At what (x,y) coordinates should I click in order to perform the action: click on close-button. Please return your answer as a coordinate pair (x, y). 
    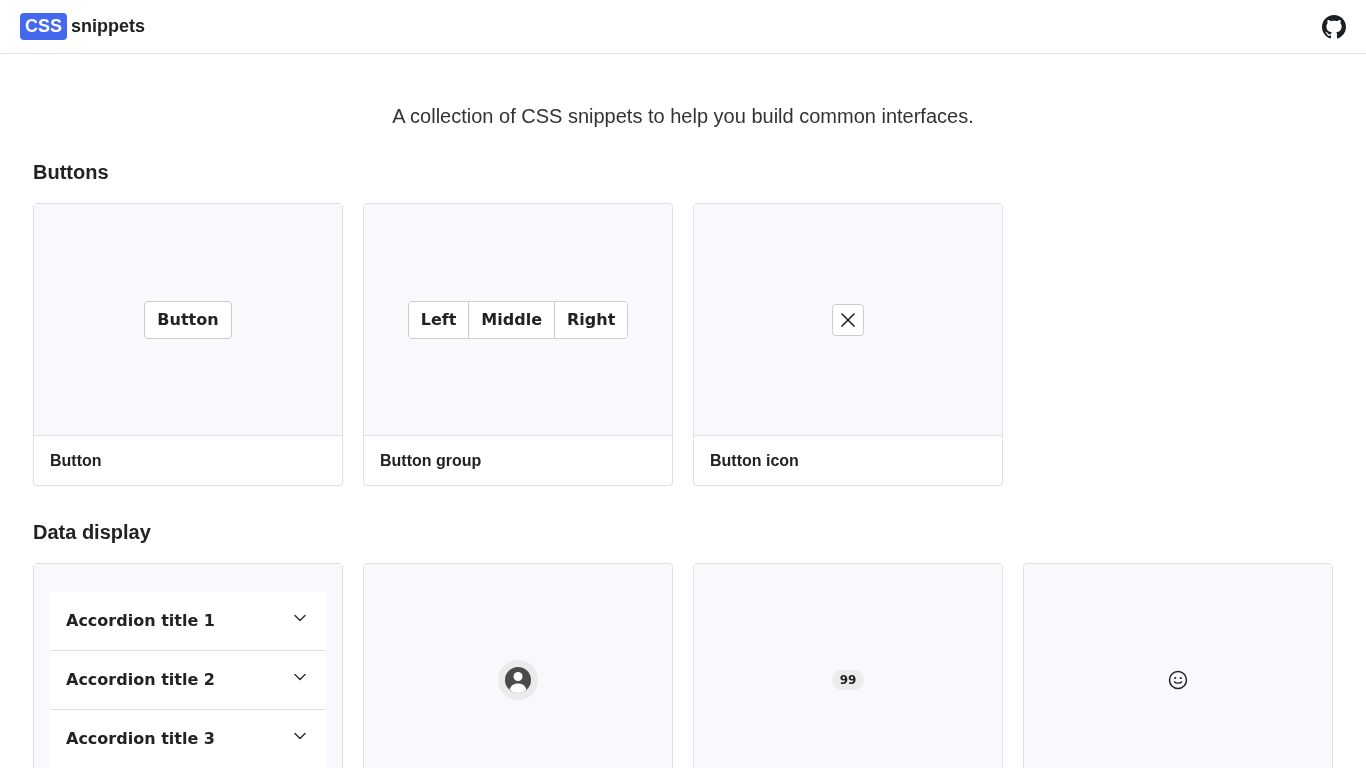
    Looking at the image, I should click on (848, 319).